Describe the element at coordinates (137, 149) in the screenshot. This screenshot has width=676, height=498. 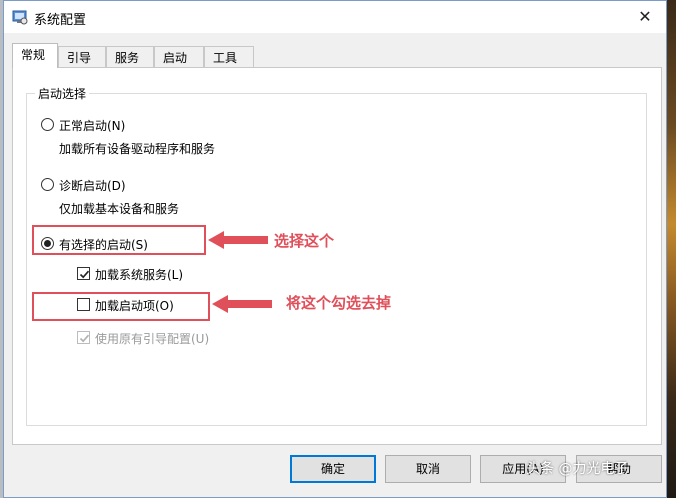
I see `normal-startup-desc: 加载所有设备驱动程序和服务` at that location.